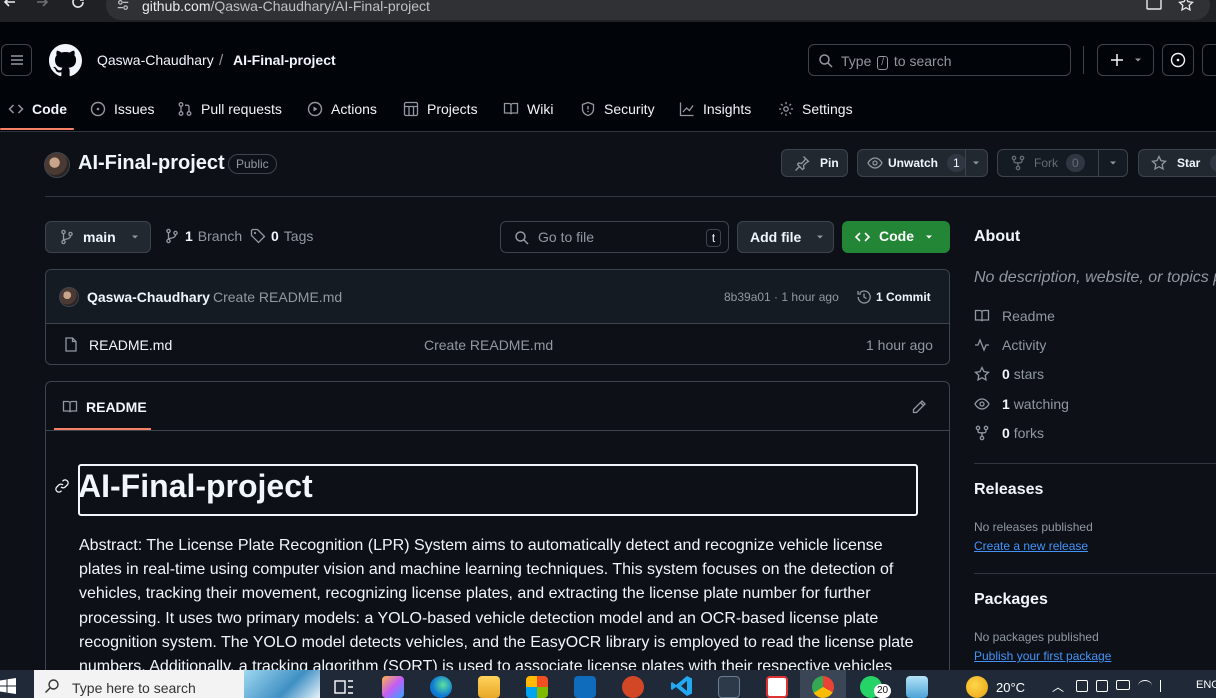 The height and width of the screenshot is (698, 1216). What do you see at coordinates (497, 406) in the screenshot?
I see `readme-header: README` at bounding box center [497, 406].